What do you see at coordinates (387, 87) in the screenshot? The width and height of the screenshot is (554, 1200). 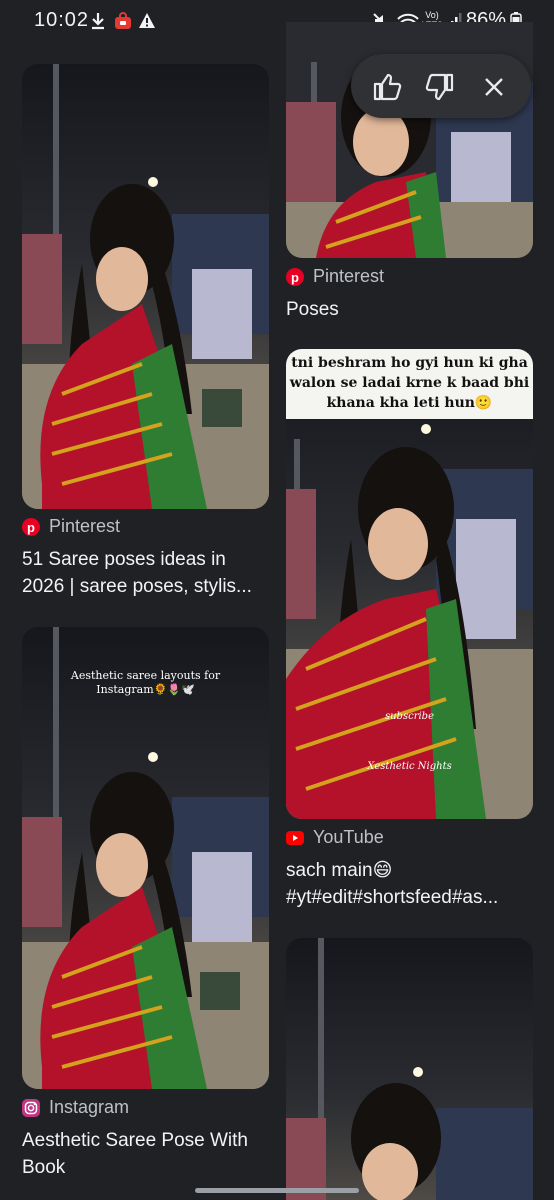 I see `thumbs-up-icon` at bounding box center [387, 87].